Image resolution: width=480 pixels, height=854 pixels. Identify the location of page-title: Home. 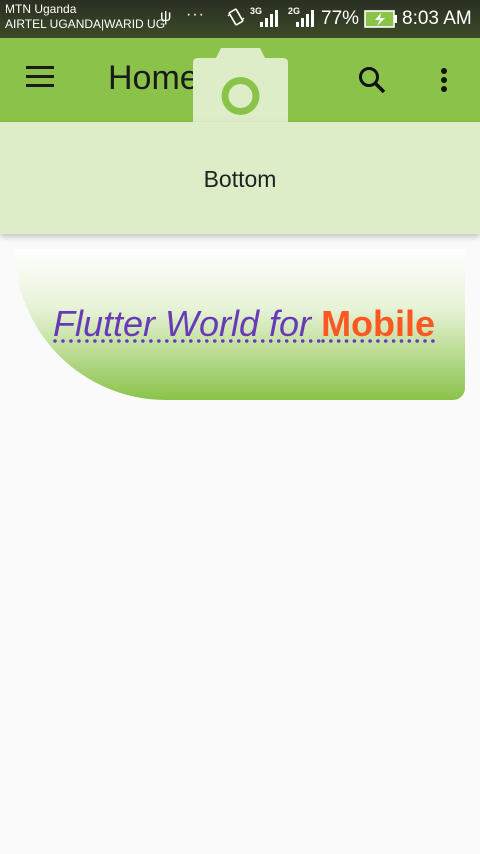
(153, 78).